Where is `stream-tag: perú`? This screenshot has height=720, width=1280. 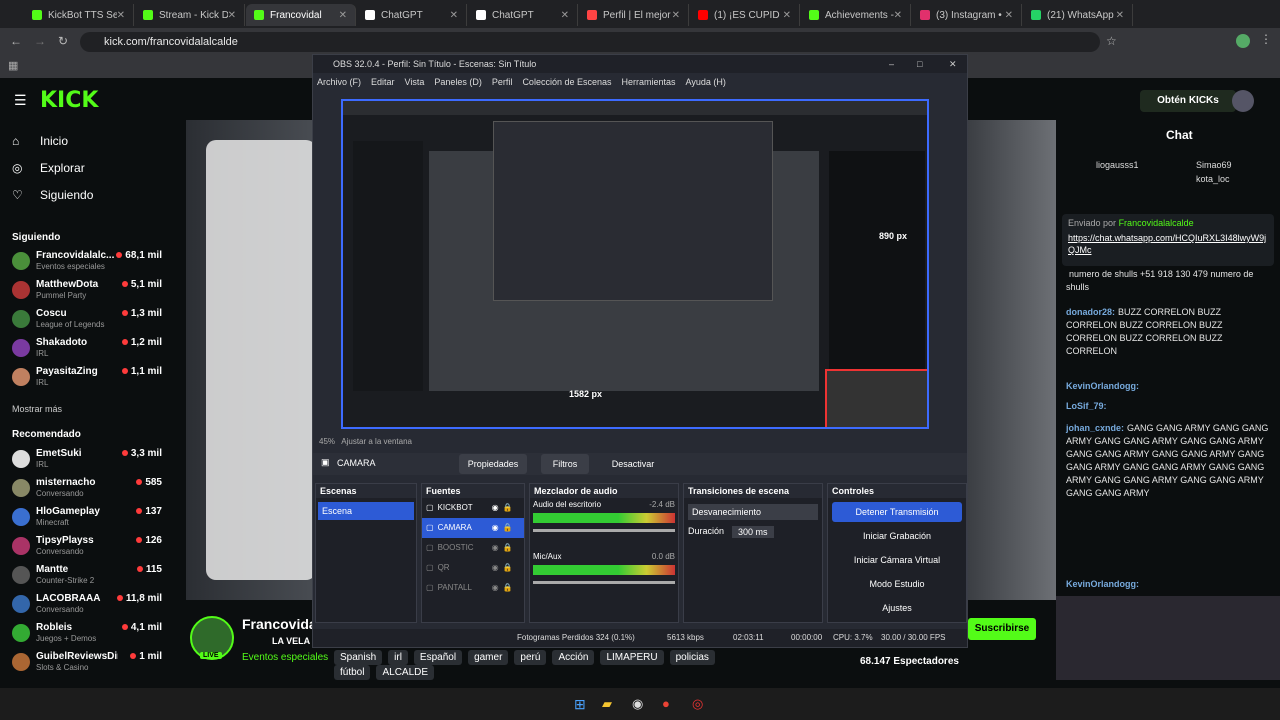
stream-tag: perú is located at coordinates (530, 657).